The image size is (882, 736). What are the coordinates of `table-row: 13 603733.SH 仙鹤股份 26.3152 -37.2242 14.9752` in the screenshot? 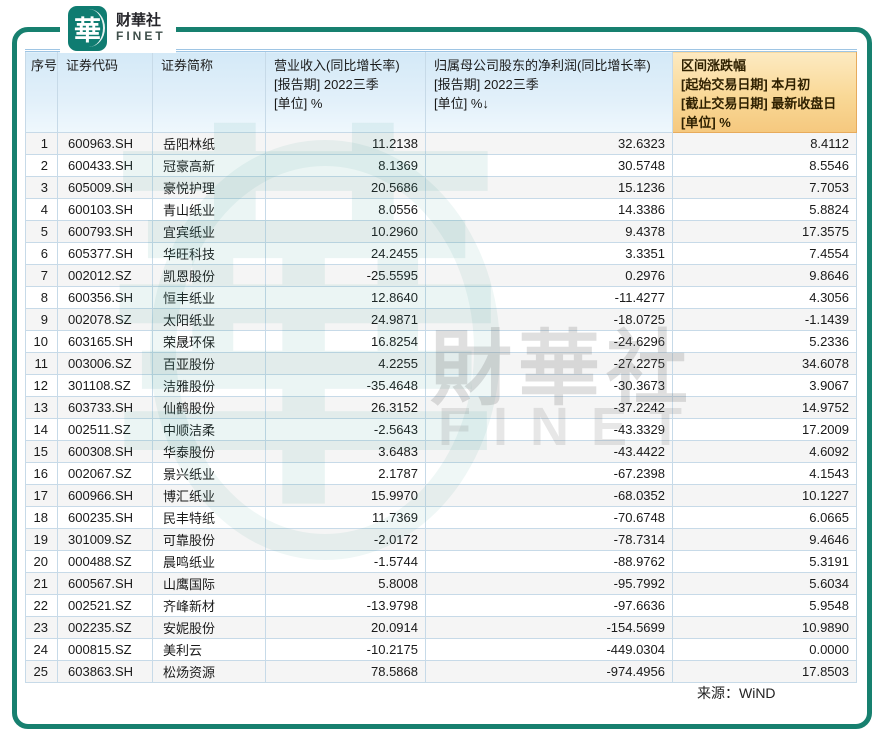 It's located at (441, 407).